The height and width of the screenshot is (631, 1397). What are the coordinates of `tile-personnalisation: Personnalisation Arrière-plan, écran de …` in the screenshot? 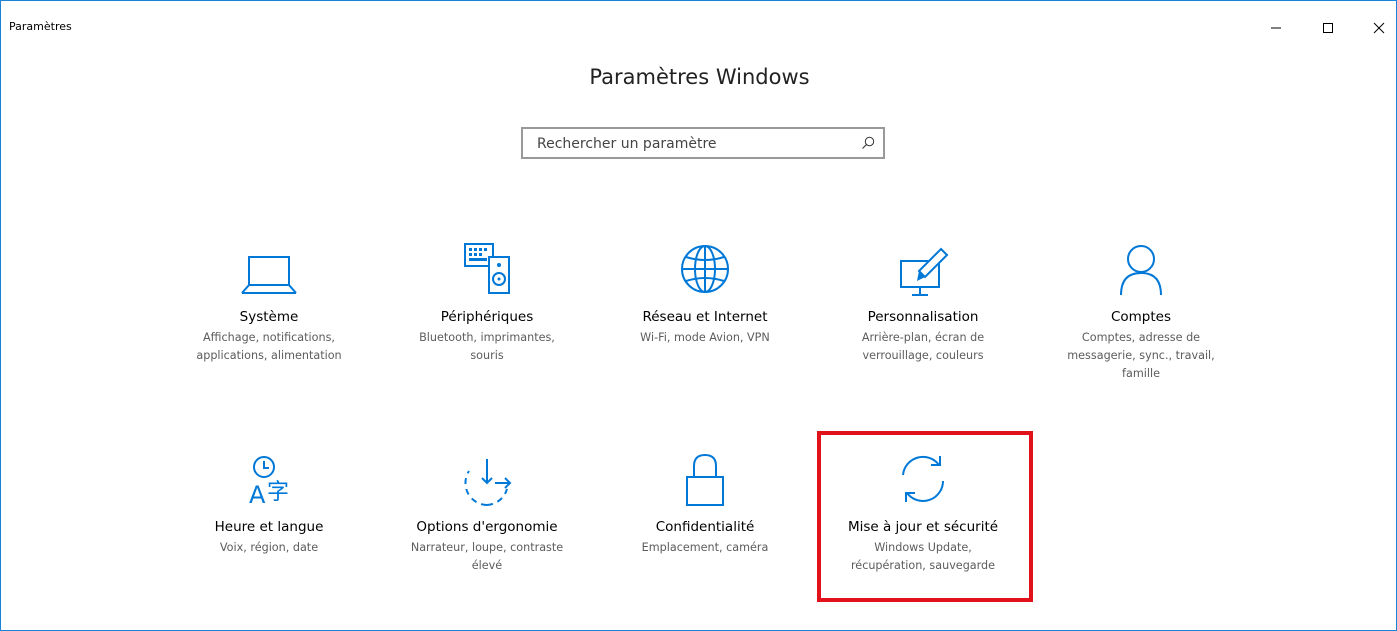 It's located at (923, 305).